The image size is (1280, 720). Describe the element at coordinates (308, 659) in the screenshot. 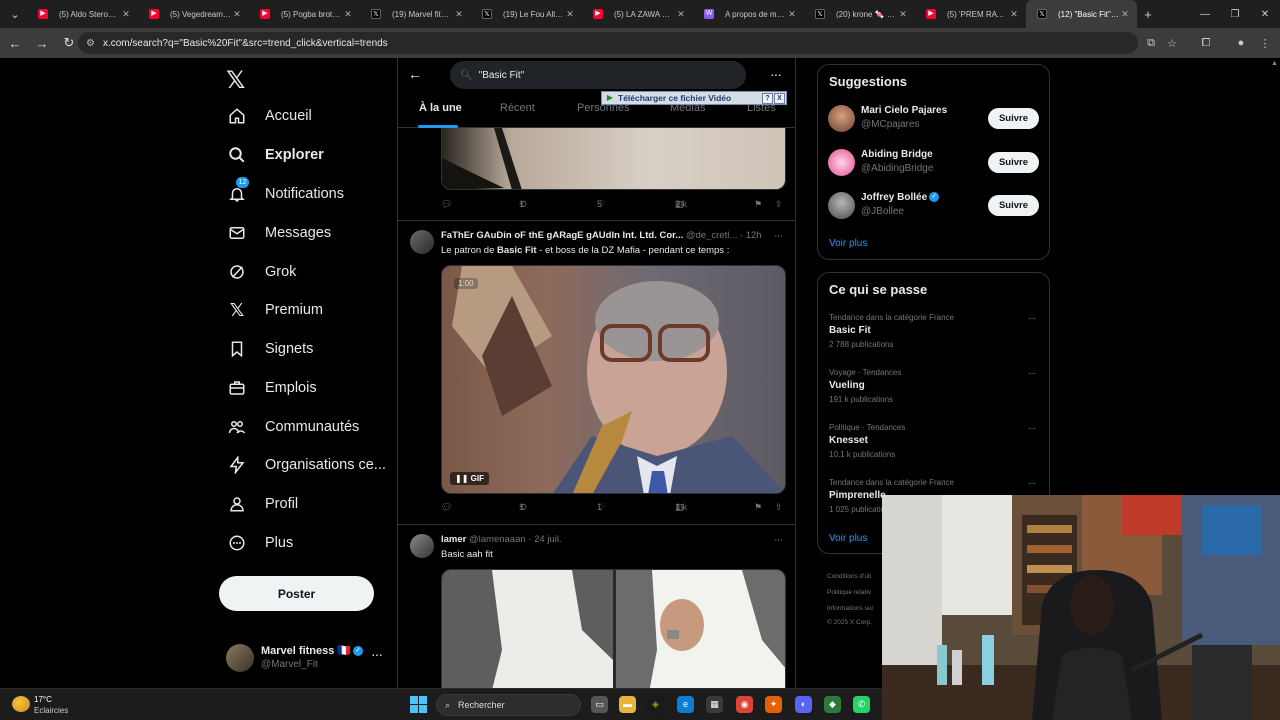

I see `account-switcher: Marvel fitness 🇫🇷 ✓ @Marvel_Fit ···` at that location.